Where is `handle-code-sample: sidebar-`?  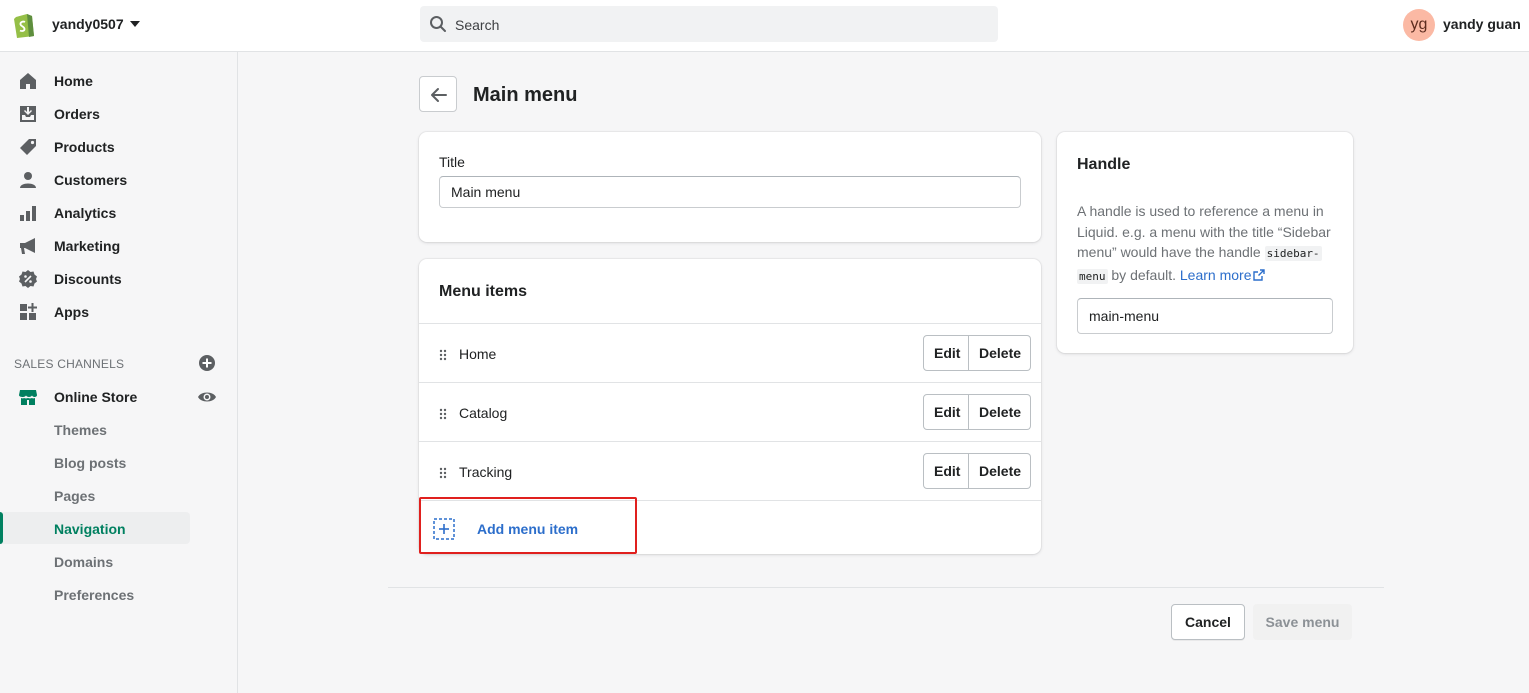 handle-code-sample: sidebar- is located at coordinates (1293, 253).